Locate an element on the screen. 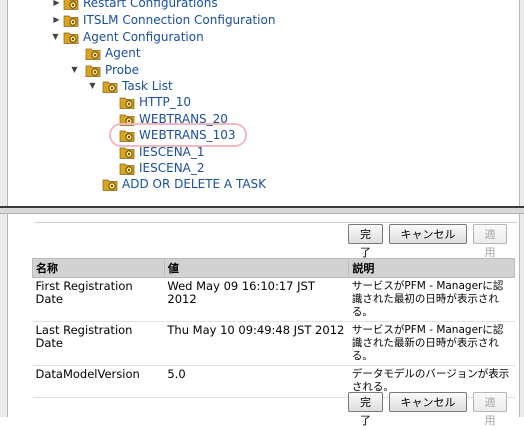  cancel-button: キャンセル is located at coordinates (428, 234).